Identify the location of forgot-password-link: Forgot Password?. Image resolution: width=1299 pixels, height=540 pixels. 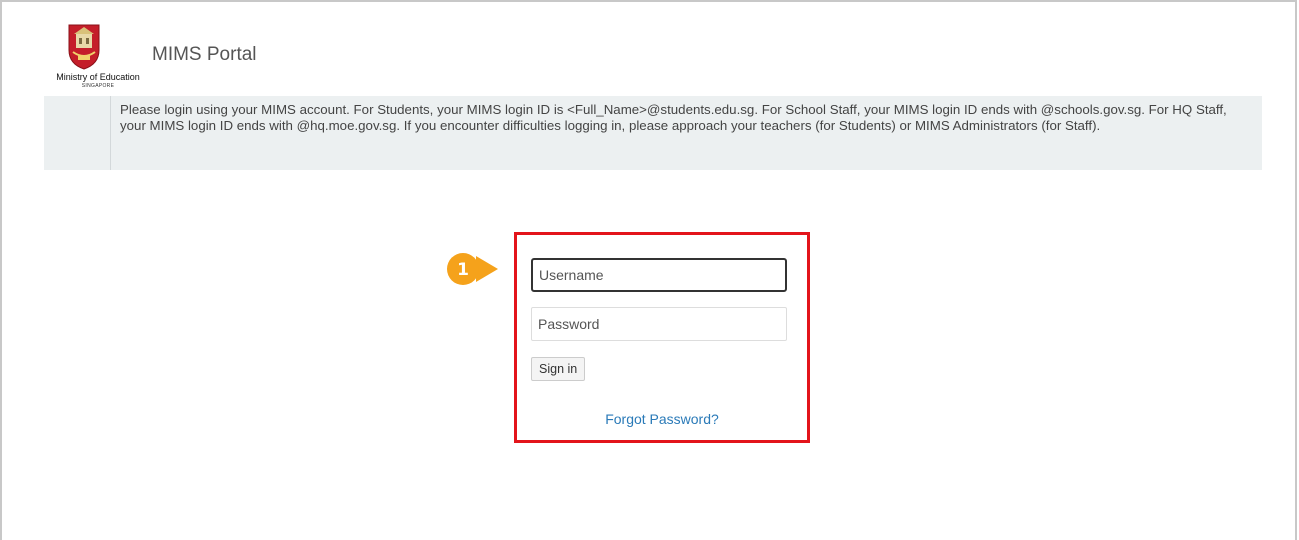
(662, 419).